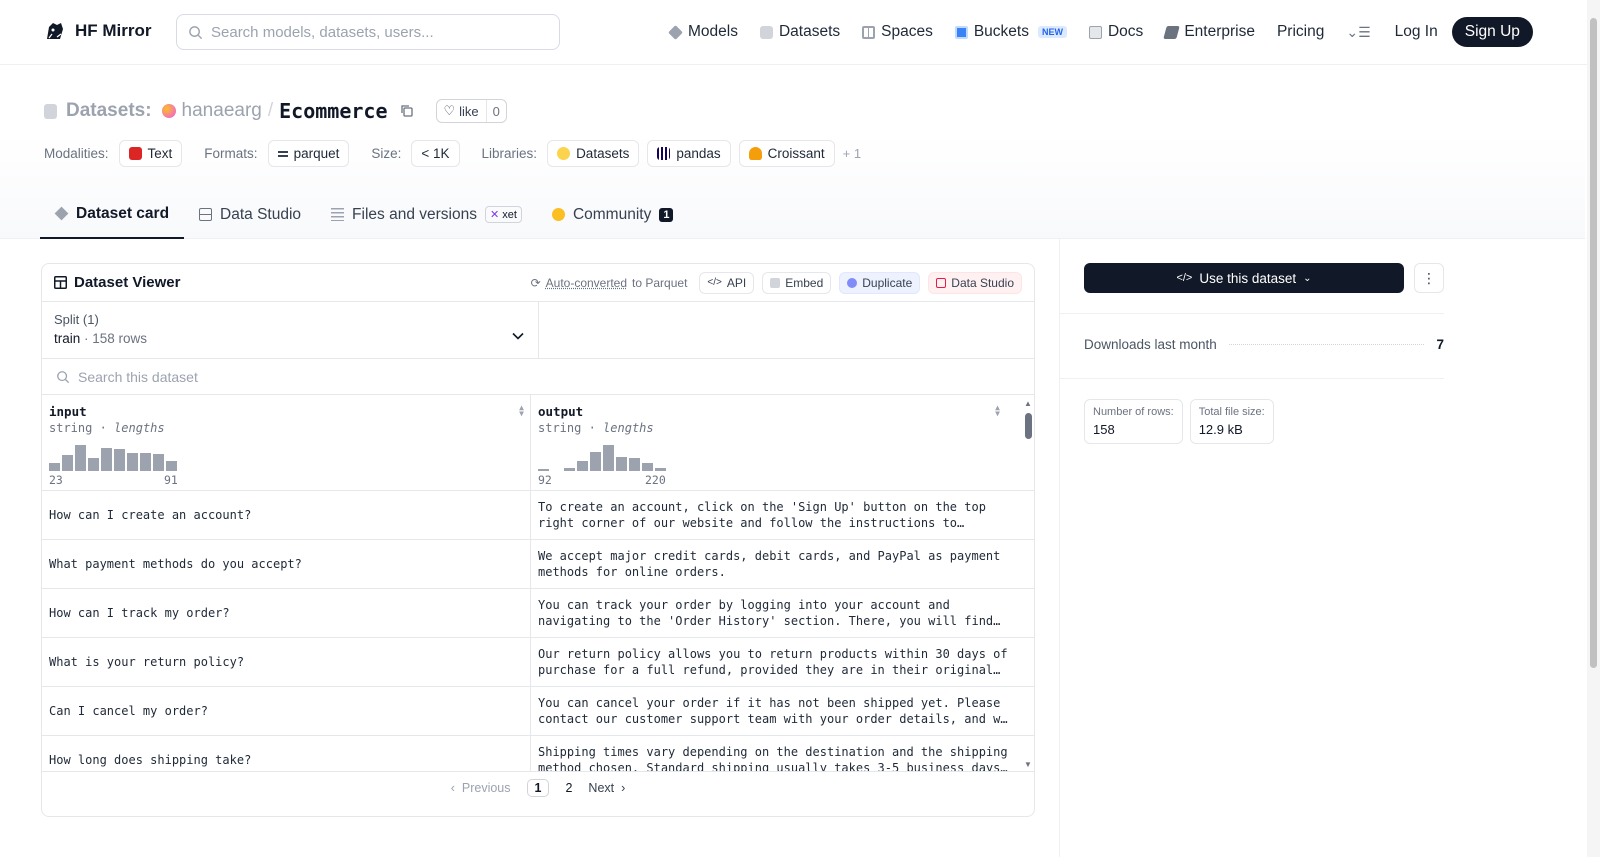  Describe the element at coordinates (123, 213) in the screenshot. I see `tab-label: Dataset card` at that location.